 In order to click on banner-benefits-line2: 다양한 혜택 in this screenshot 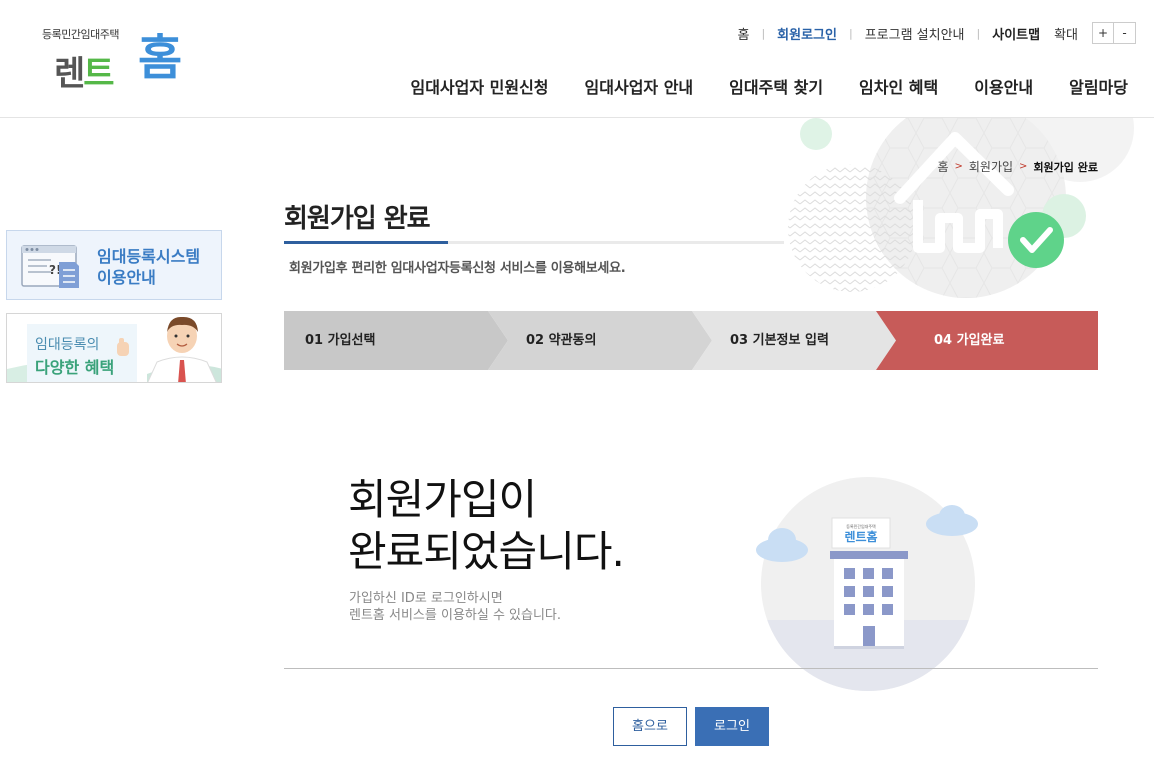, I will do `click(75, 367)`.